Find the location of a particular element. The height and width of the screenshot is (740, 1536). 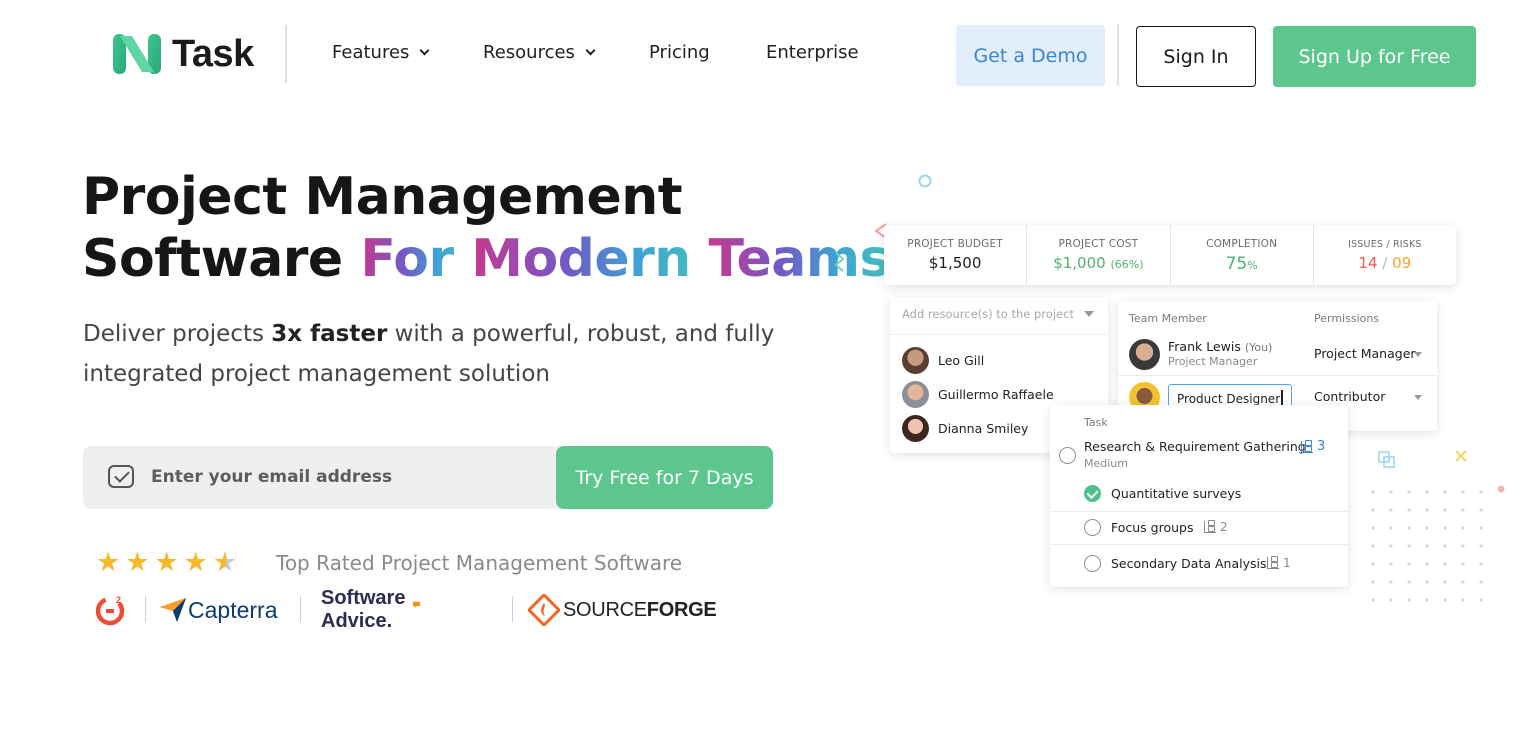

task-title: Research & Requirement Gathering is located at coordinates (1195, 446).